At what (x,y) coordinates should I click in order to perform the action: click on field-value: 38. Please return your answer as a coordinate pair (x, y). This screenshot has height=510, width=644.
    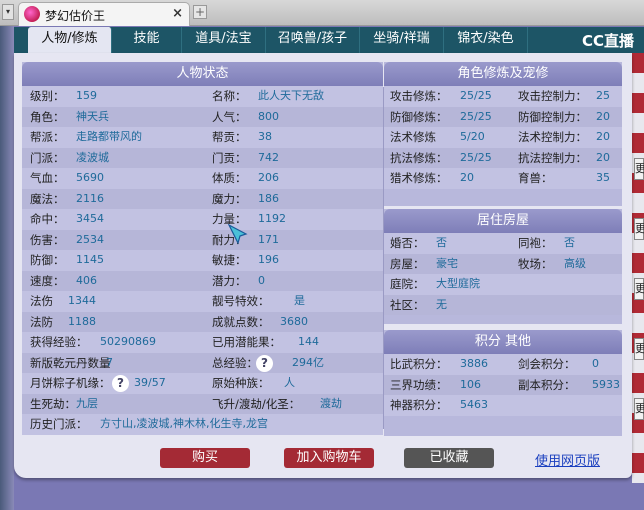
    Looking at the image, I should click on (265, 136).